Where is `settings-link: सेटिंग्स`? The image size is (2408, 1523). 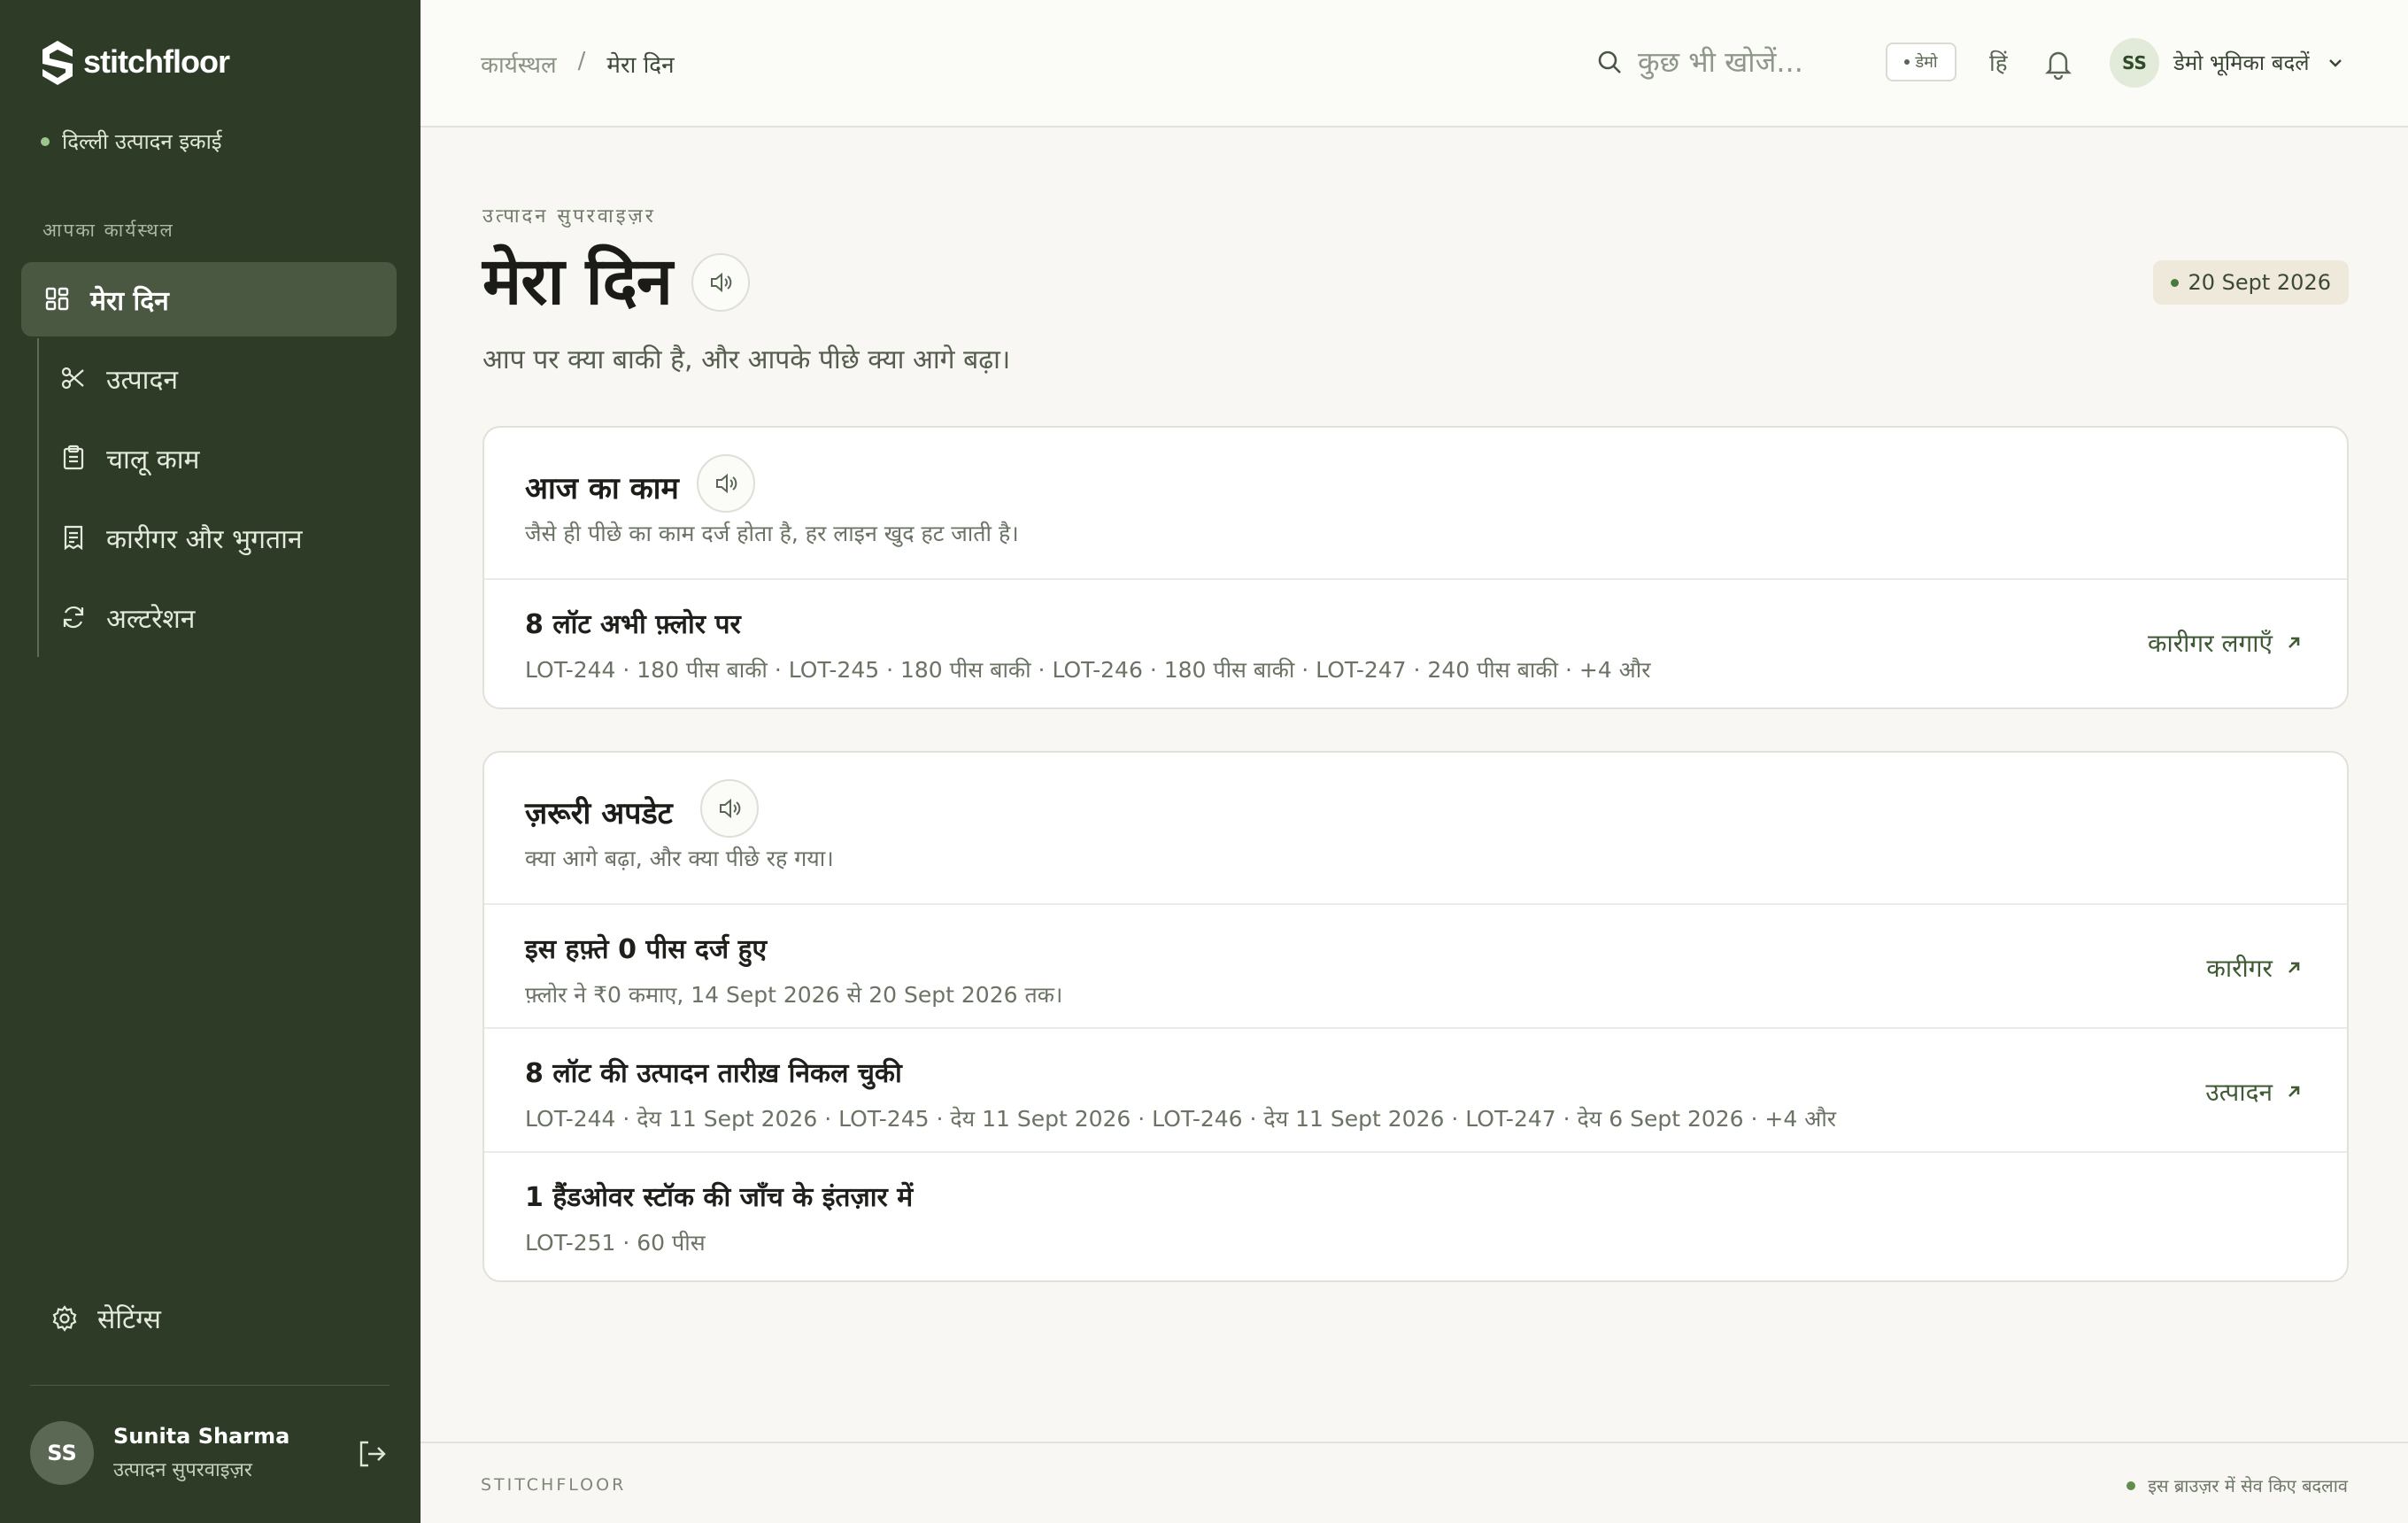 settings-link: सेटिंग्स is located at coordinates (106, 1318).